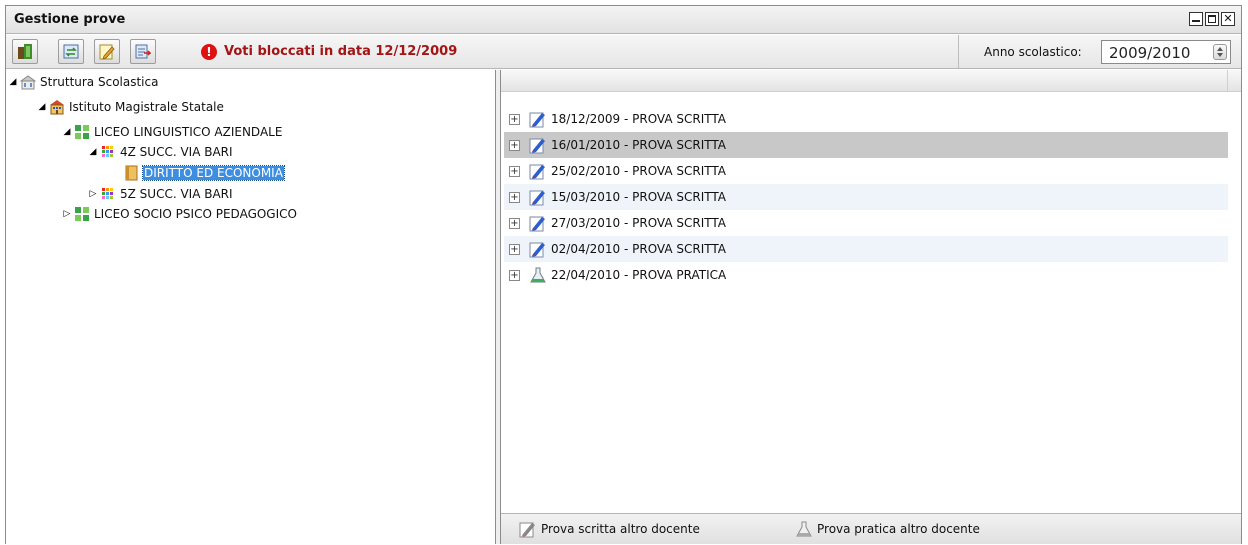  I want to click on maximize-button, so click(1212, 19).